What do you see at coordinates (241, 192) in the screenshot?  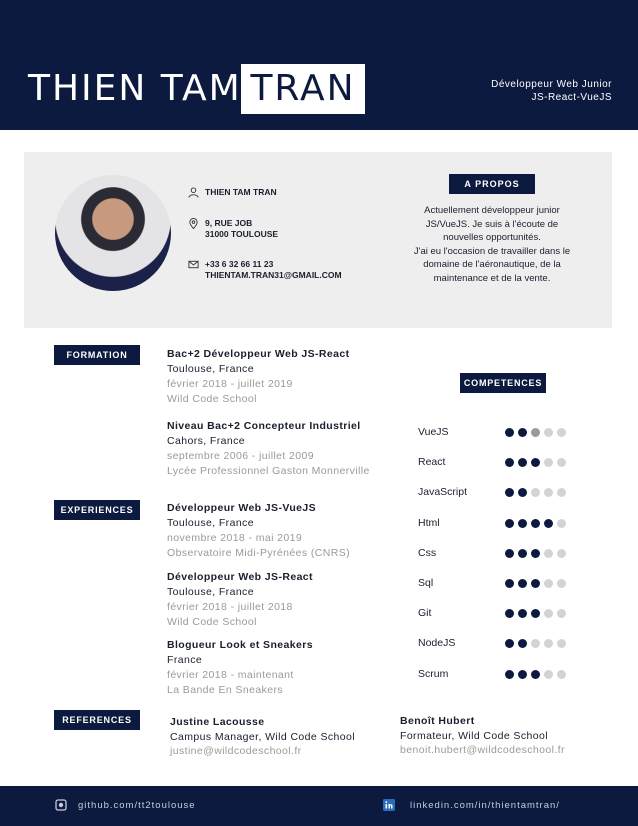 I see `contact-name: THIEN TAM TRAN` at bounding box center [241, 192].